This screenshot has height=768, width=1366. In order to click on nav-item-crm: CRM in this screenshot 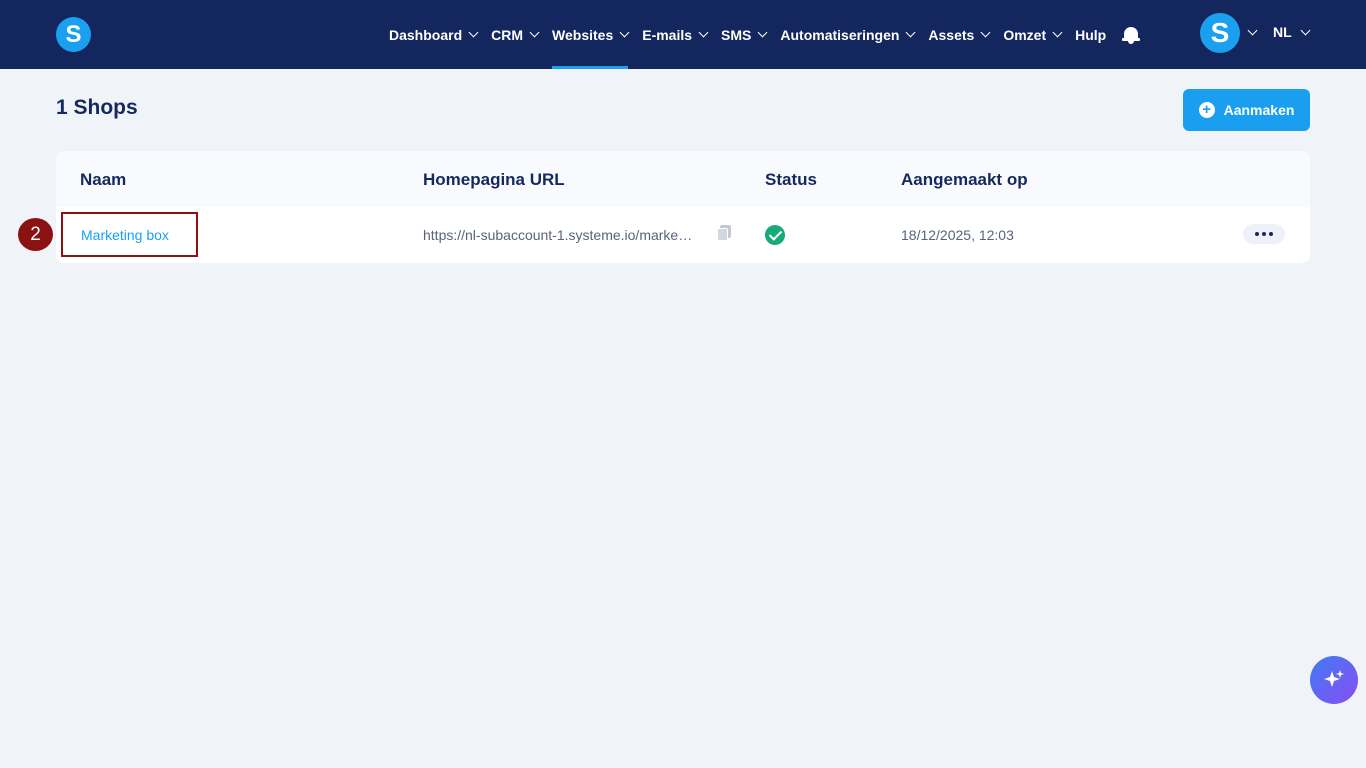, I will do `click(515, 34)`.